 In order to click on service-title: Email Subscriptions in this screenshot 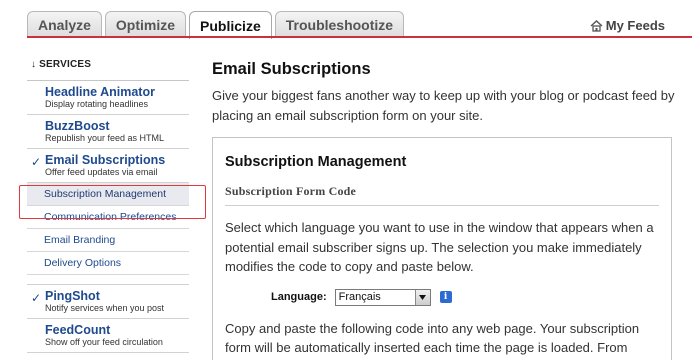, I will do `click(105, 160)`.